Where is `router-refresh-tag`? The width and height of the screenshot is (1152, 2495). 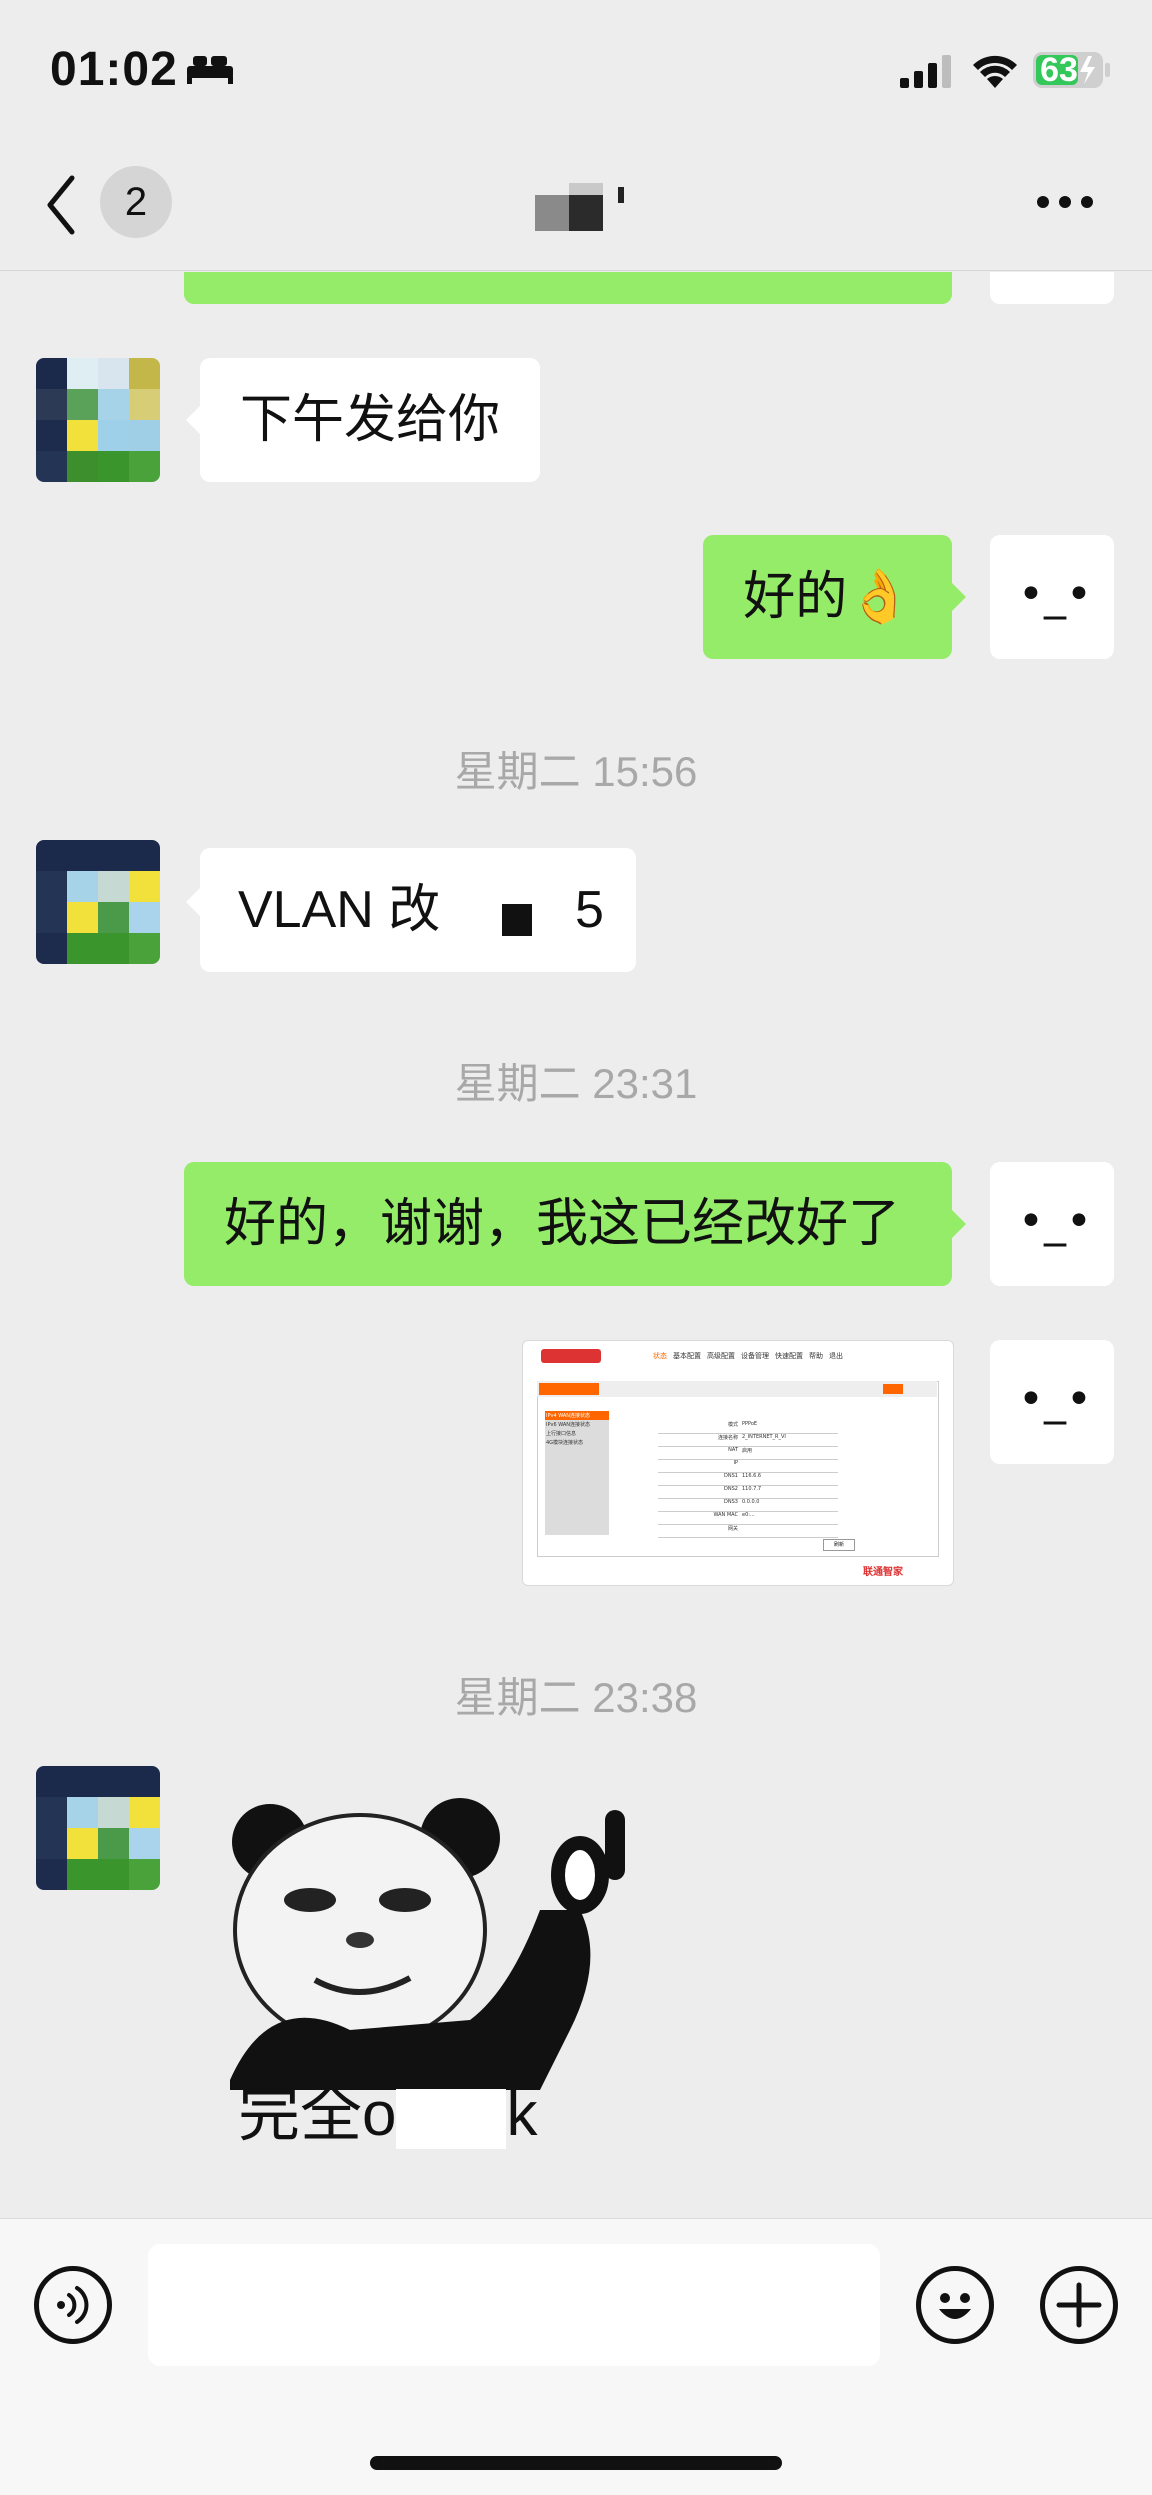 router-refresh-tag is located at coordinates (893, 1389).